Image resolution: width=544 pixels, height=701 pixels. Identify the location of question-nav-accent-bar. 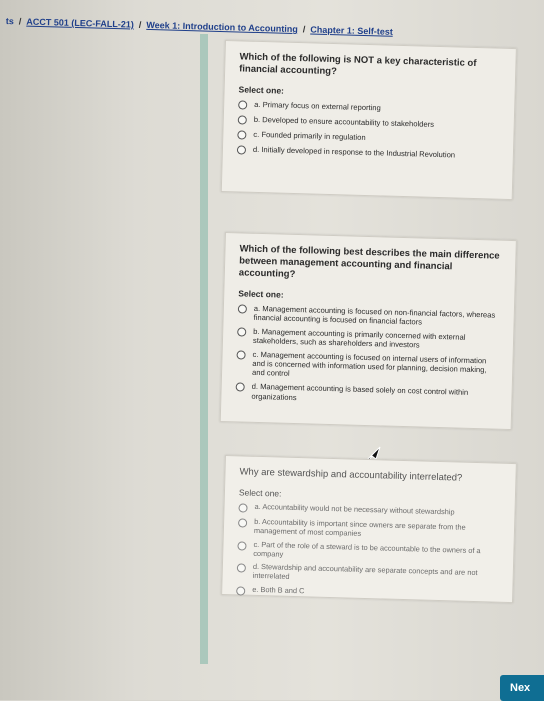
(204, 349).